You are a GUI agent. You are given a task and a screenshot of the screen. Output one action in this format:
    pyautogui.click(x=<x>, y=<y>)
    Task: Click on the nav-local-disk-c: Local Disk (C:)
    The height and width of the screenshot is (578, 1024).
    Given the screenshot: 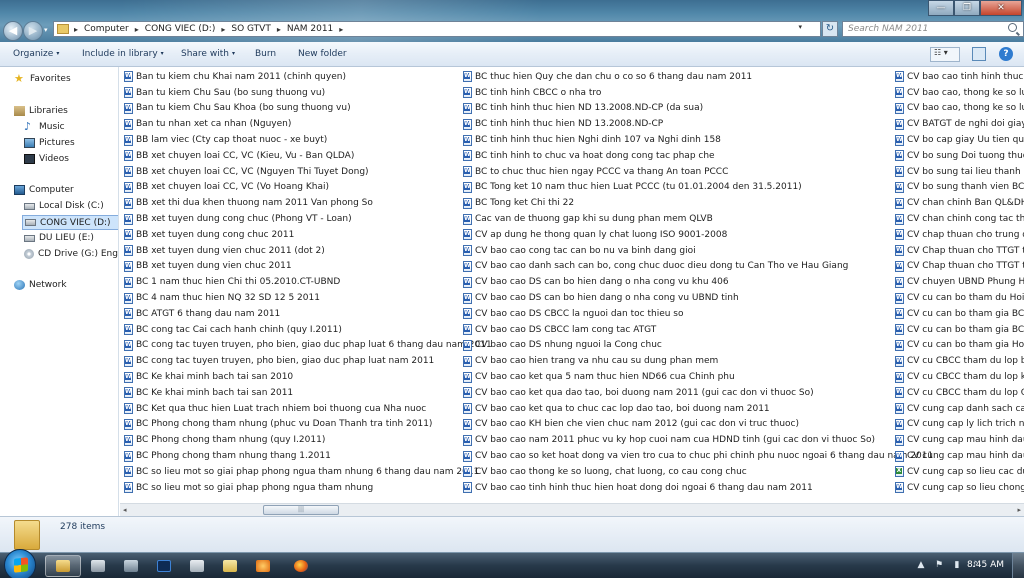 What is the action you would take?
    pyautogui.click(x=64, y=206)
    